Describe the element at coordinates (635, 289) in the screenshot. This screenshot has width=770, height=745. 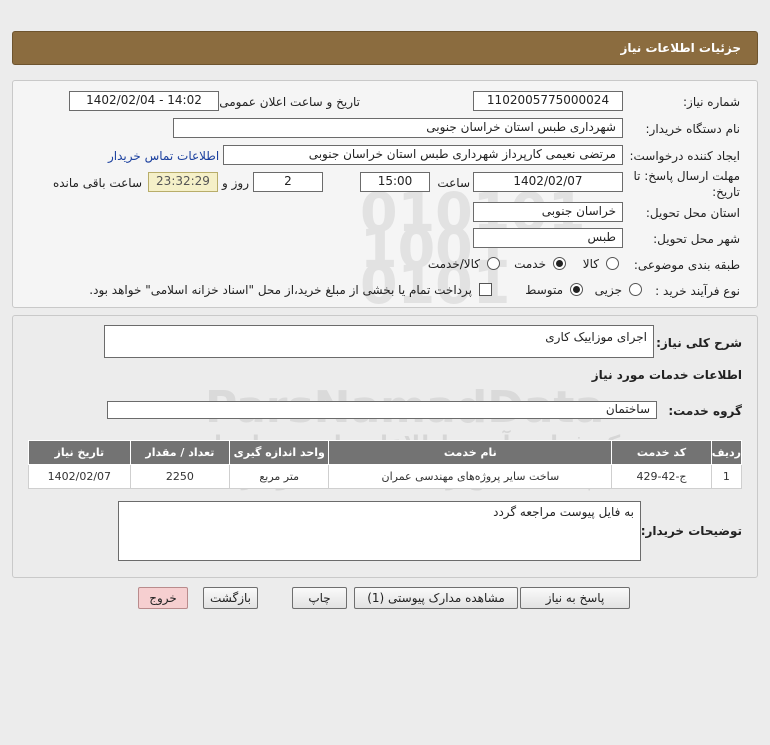
I see `process-radio-minor` at that location.